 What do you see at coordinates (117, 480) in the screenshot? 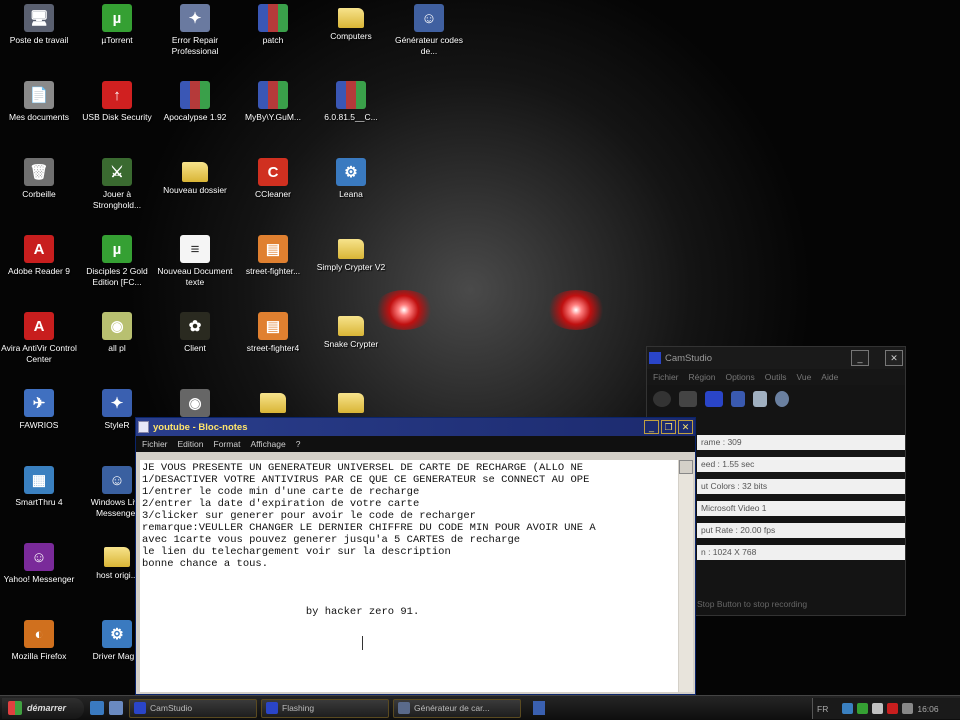
I see `app-icon: ☺` at bounding box center [117, 480].